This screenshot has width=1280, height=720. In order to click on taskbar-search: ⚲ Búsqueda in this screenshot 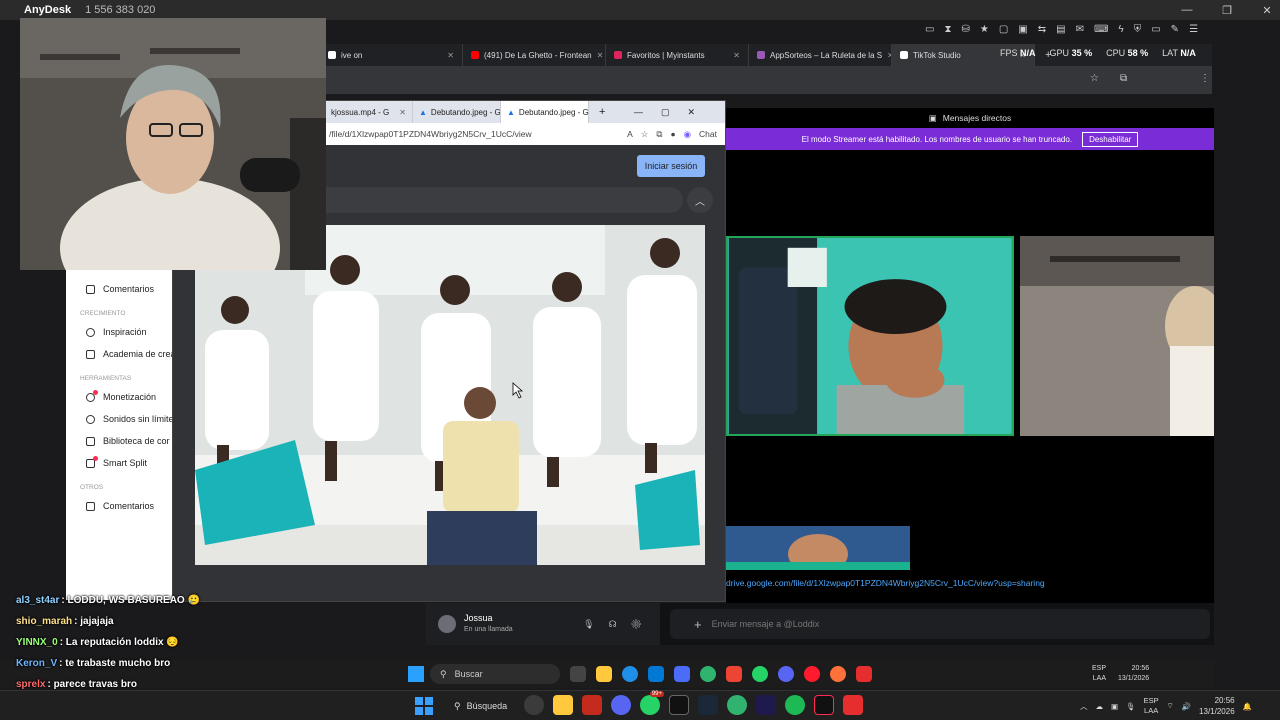, I will do `click(484, 706)`.